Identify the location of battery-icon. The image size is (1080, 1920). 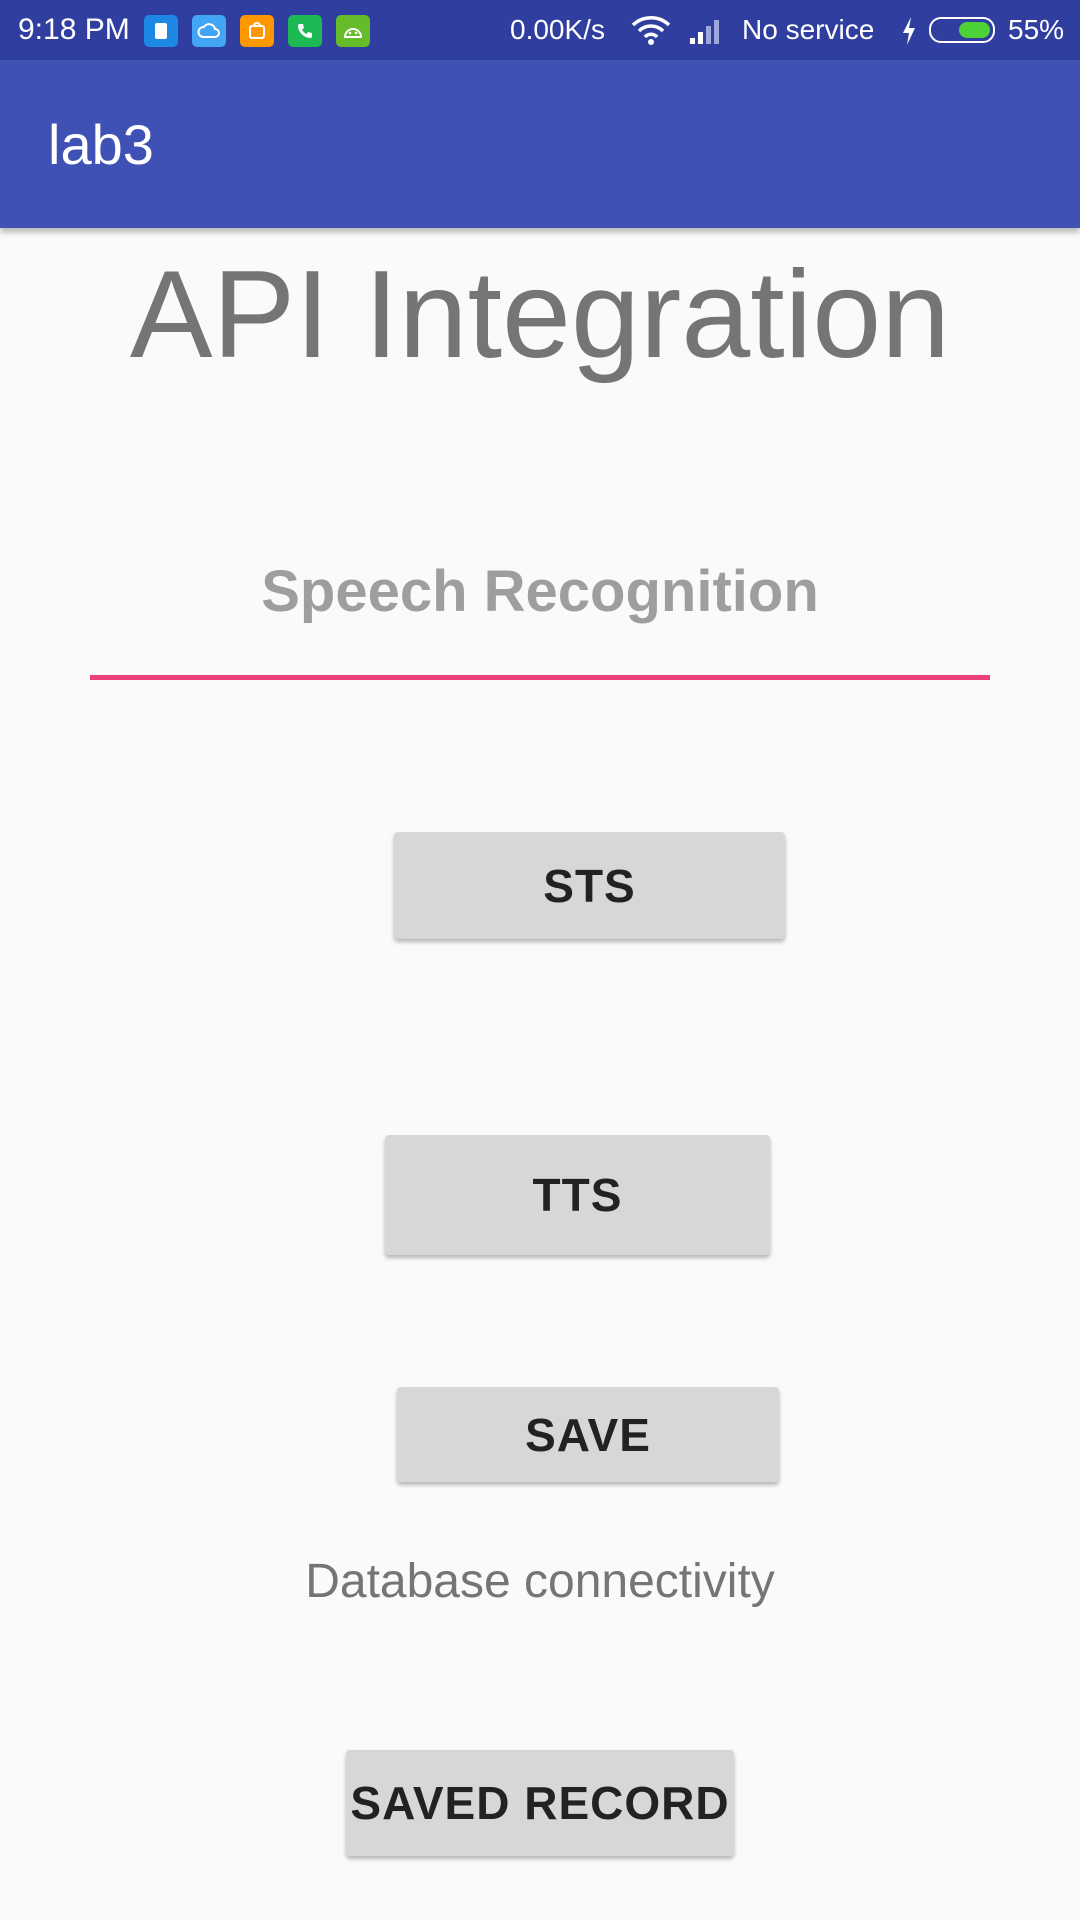
(962, 30).